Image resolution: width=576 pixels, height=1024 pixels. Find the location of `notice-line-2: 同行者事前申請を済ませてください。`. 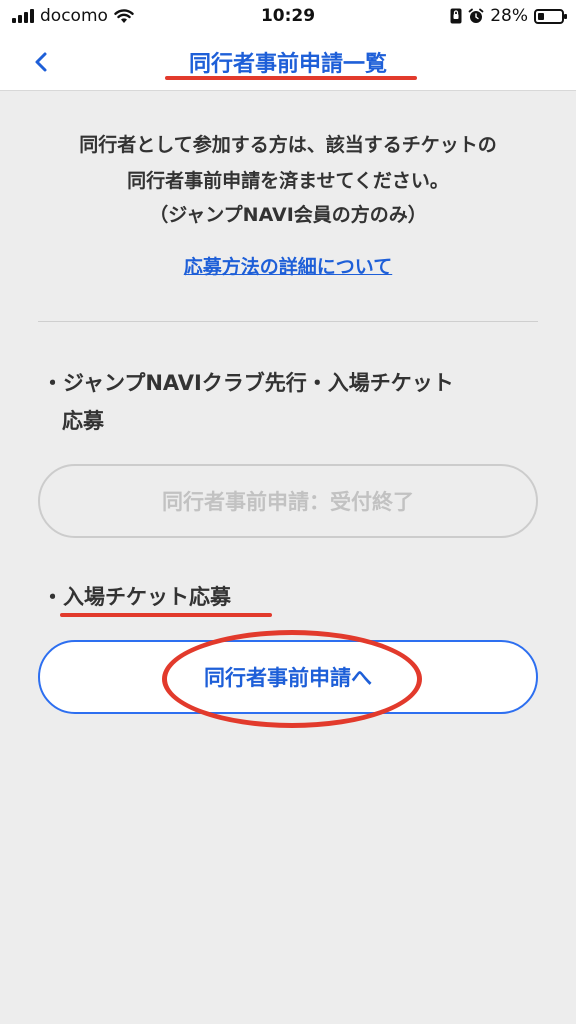

notice-line-2: 同行者事前申請を済ませてください。 is located at coordinates (288, 181).